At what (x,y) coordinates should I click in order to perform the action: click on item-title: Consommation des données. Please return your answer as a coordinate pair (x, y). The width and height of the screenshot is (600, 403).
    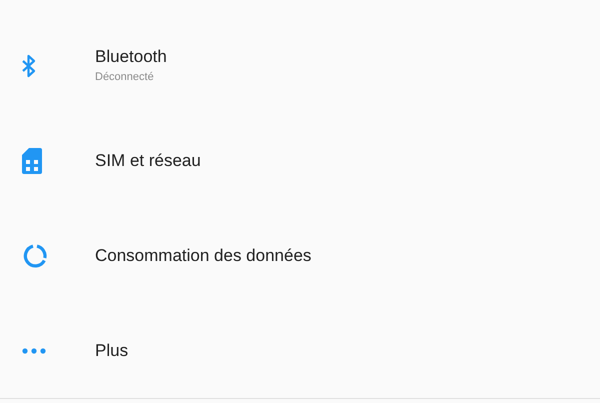
    Looking at the image, I should click on (203, 255).